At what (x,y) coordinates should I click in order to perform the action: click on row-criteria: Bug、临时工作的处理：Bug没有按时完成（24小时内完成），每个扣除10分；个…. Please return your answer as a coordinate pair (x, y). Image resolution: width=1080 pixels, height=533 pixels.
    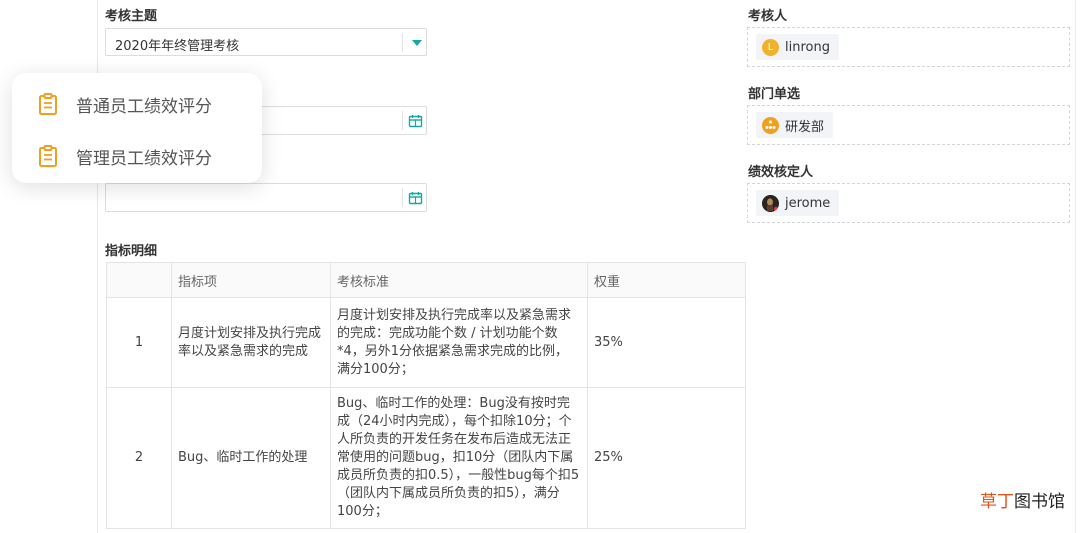
    Looking at the image, I should click on (459, 458).